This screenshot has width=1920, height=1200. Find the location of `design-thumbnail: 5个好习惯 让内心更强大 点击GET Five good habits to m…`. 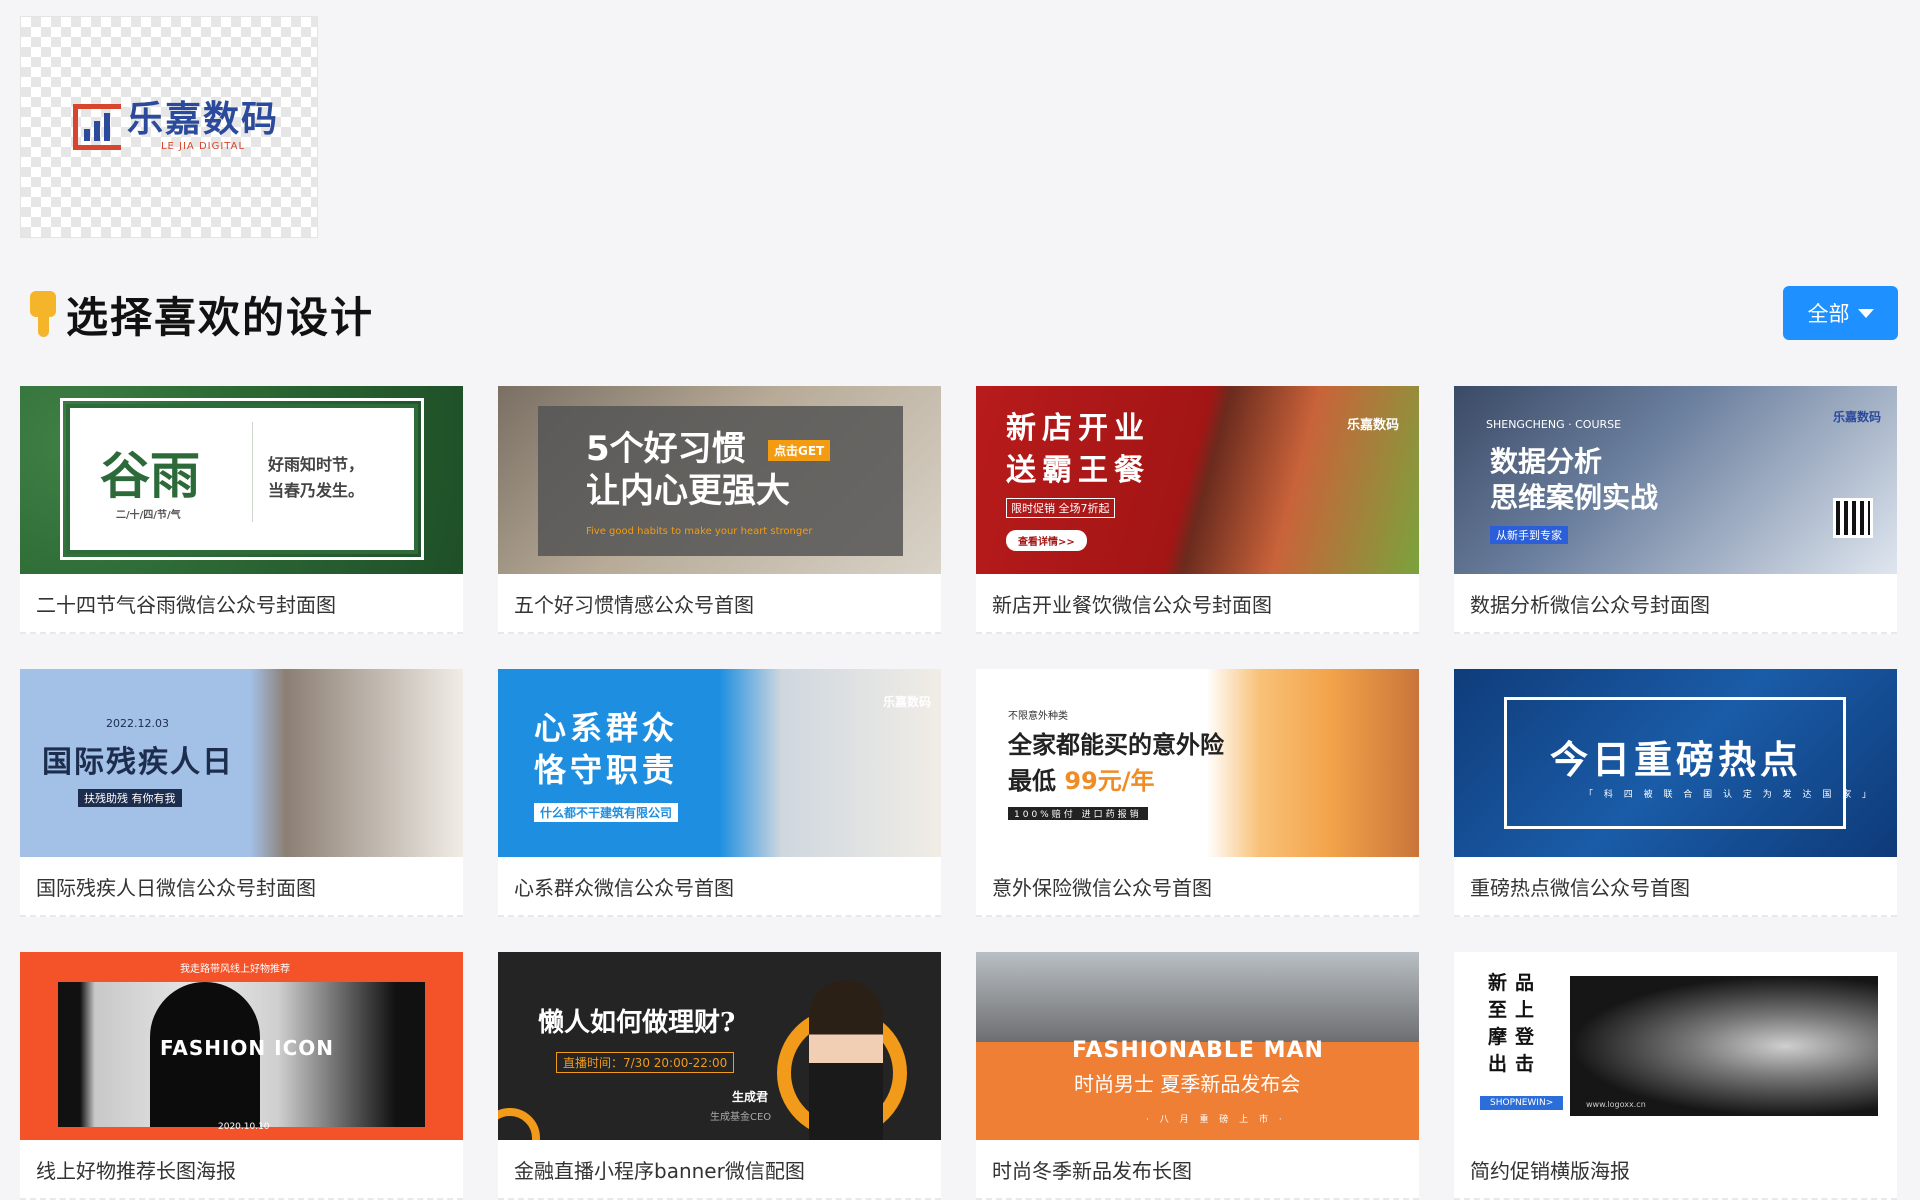

design-thumbnail: 5个好习惯 让内心更强大 点击GET Five good habits to m… is located at coordinates (719, 480).